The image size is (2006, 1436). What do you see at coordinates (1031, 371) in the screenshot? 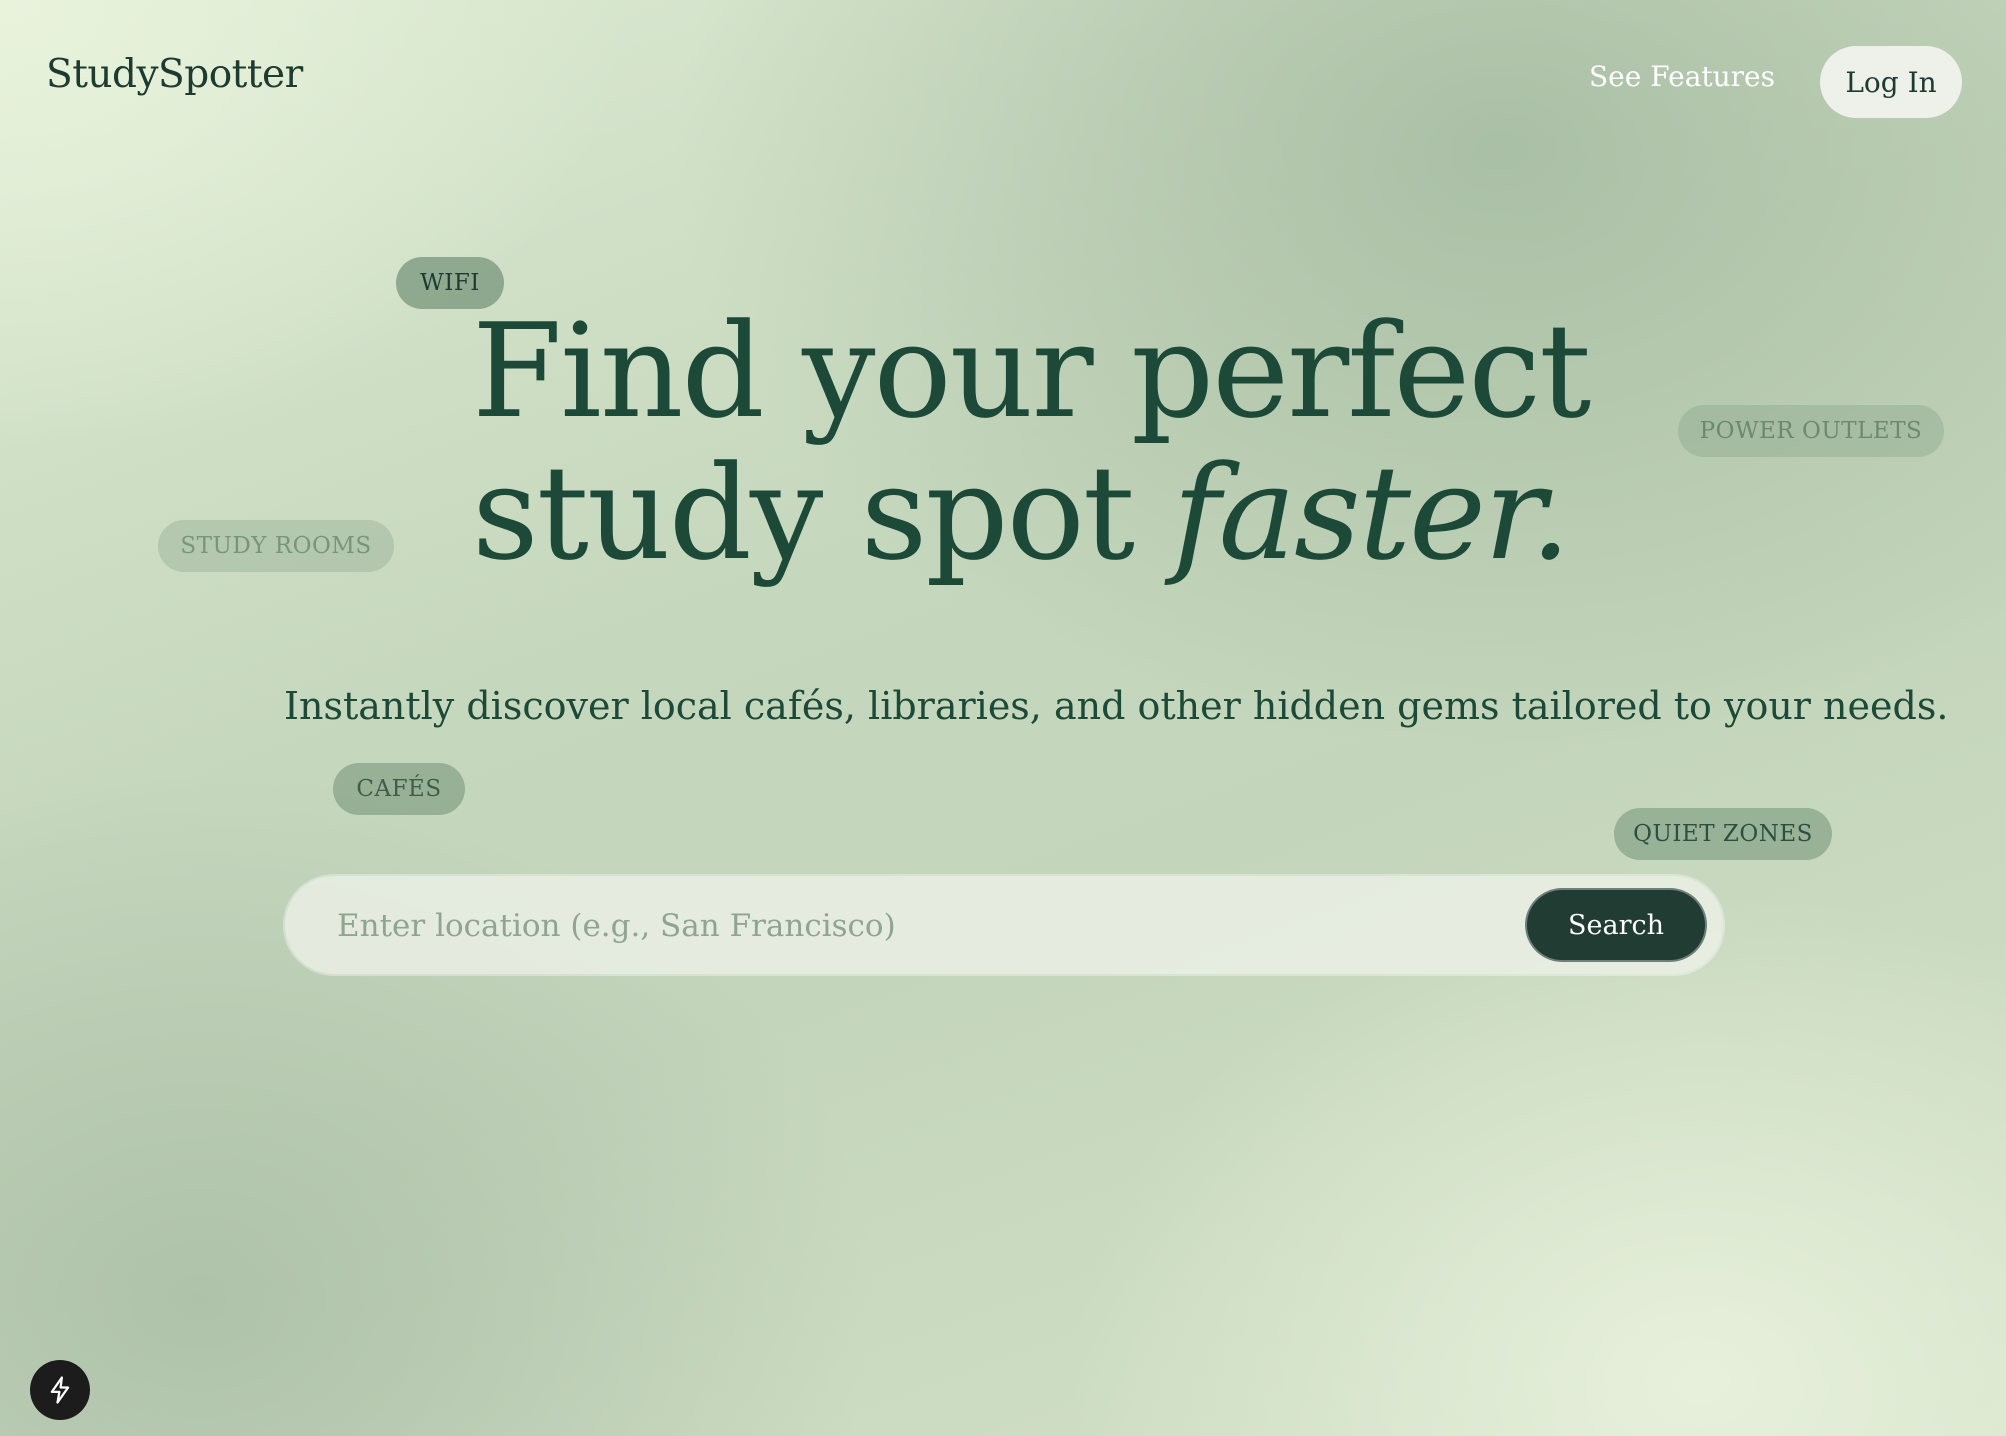
I see `headline-line-1: Find your perfect` at bounding box center [1031, 371].